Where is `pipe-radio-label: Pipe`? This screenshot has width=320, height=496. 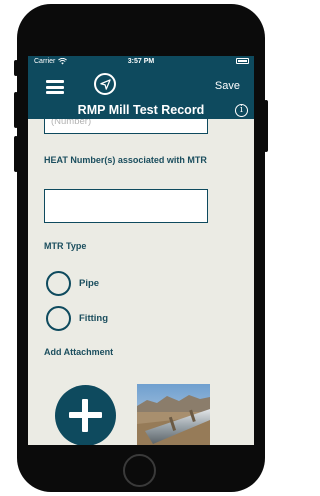
pipe-radio-label: Pipe is located at coordinates (89, 283).